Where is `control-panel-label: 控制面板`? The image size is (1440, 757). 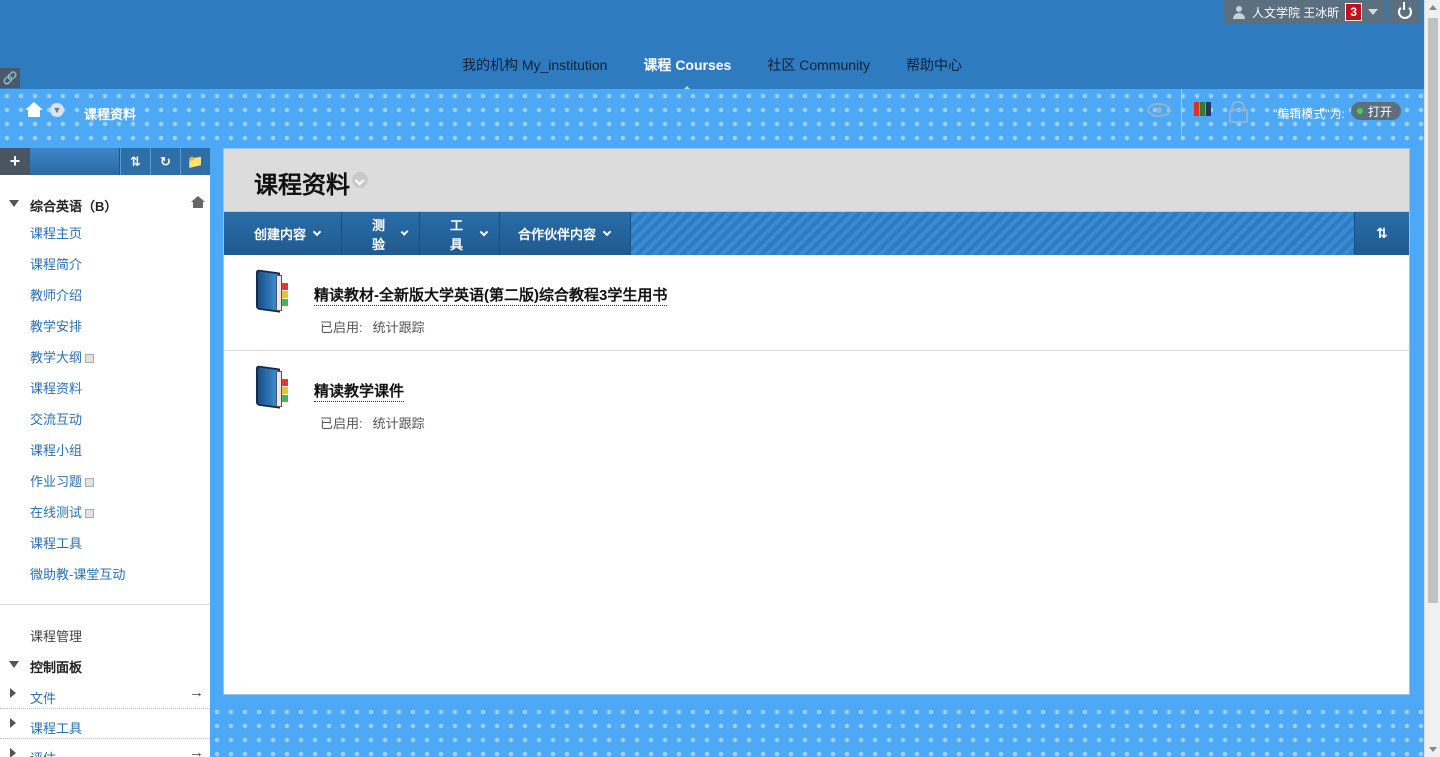 control-panel-label: 控制面板 is located at coordinates (56, 667).